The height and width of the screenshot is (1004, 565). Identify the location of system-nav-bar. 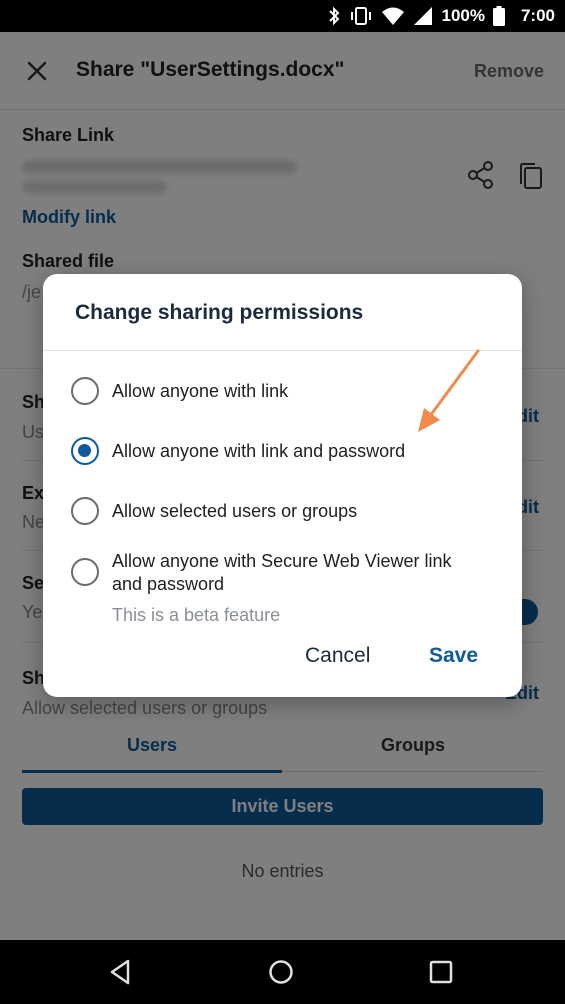
(282, 972).